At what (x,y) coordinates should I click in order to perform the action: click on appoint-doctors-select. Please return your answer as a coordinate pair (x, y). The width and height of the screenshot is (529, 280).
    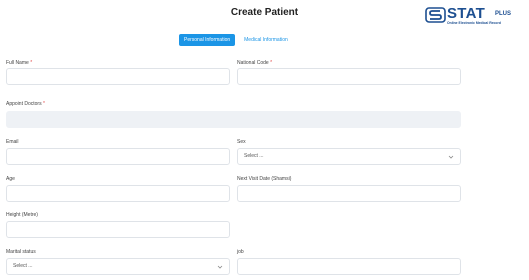
    Looking at the image, I should click on (233, 119).